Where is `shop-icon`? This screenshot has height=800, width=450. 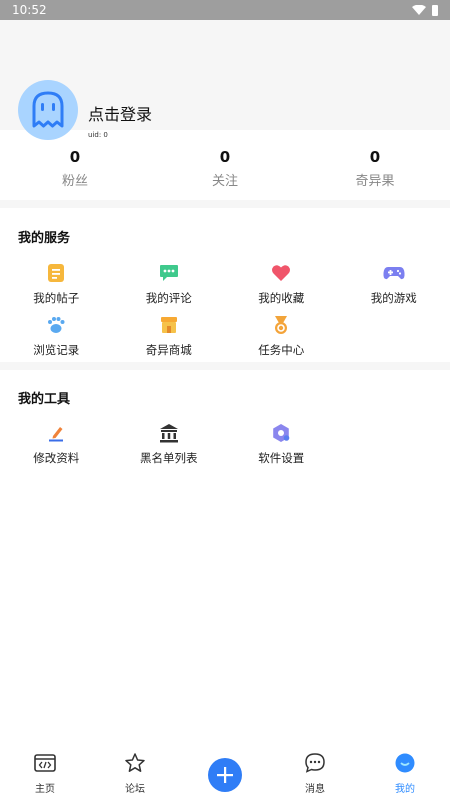 shop-icon is located at coordinates (169, 325).